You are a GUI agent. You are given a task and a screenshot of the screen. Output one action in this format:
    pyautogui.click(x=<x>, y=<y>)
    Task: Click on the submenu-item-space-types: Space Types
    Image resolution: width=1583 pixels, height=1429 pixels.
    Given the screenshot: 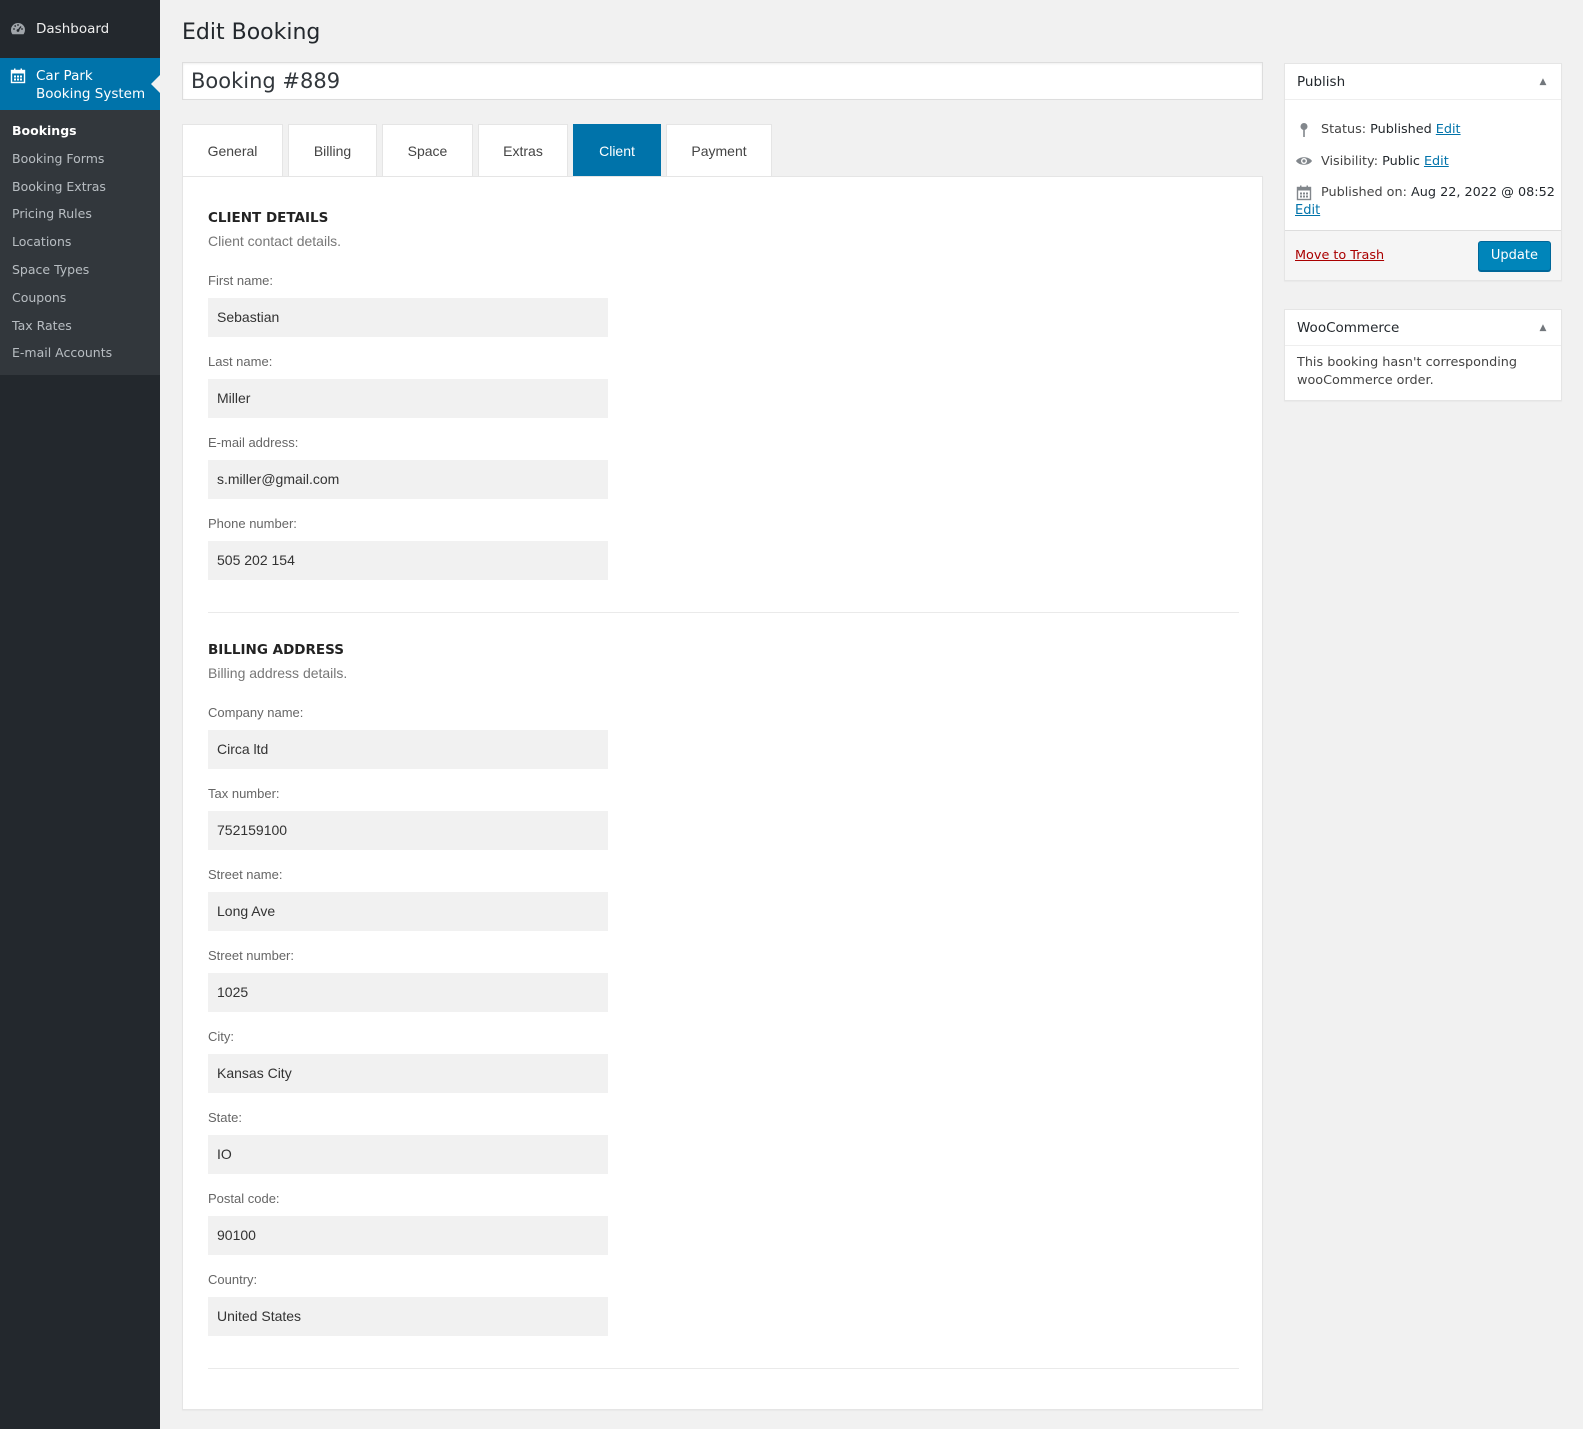 What is the action you would take?
    pyautogui.click(x=80, y=270)
    